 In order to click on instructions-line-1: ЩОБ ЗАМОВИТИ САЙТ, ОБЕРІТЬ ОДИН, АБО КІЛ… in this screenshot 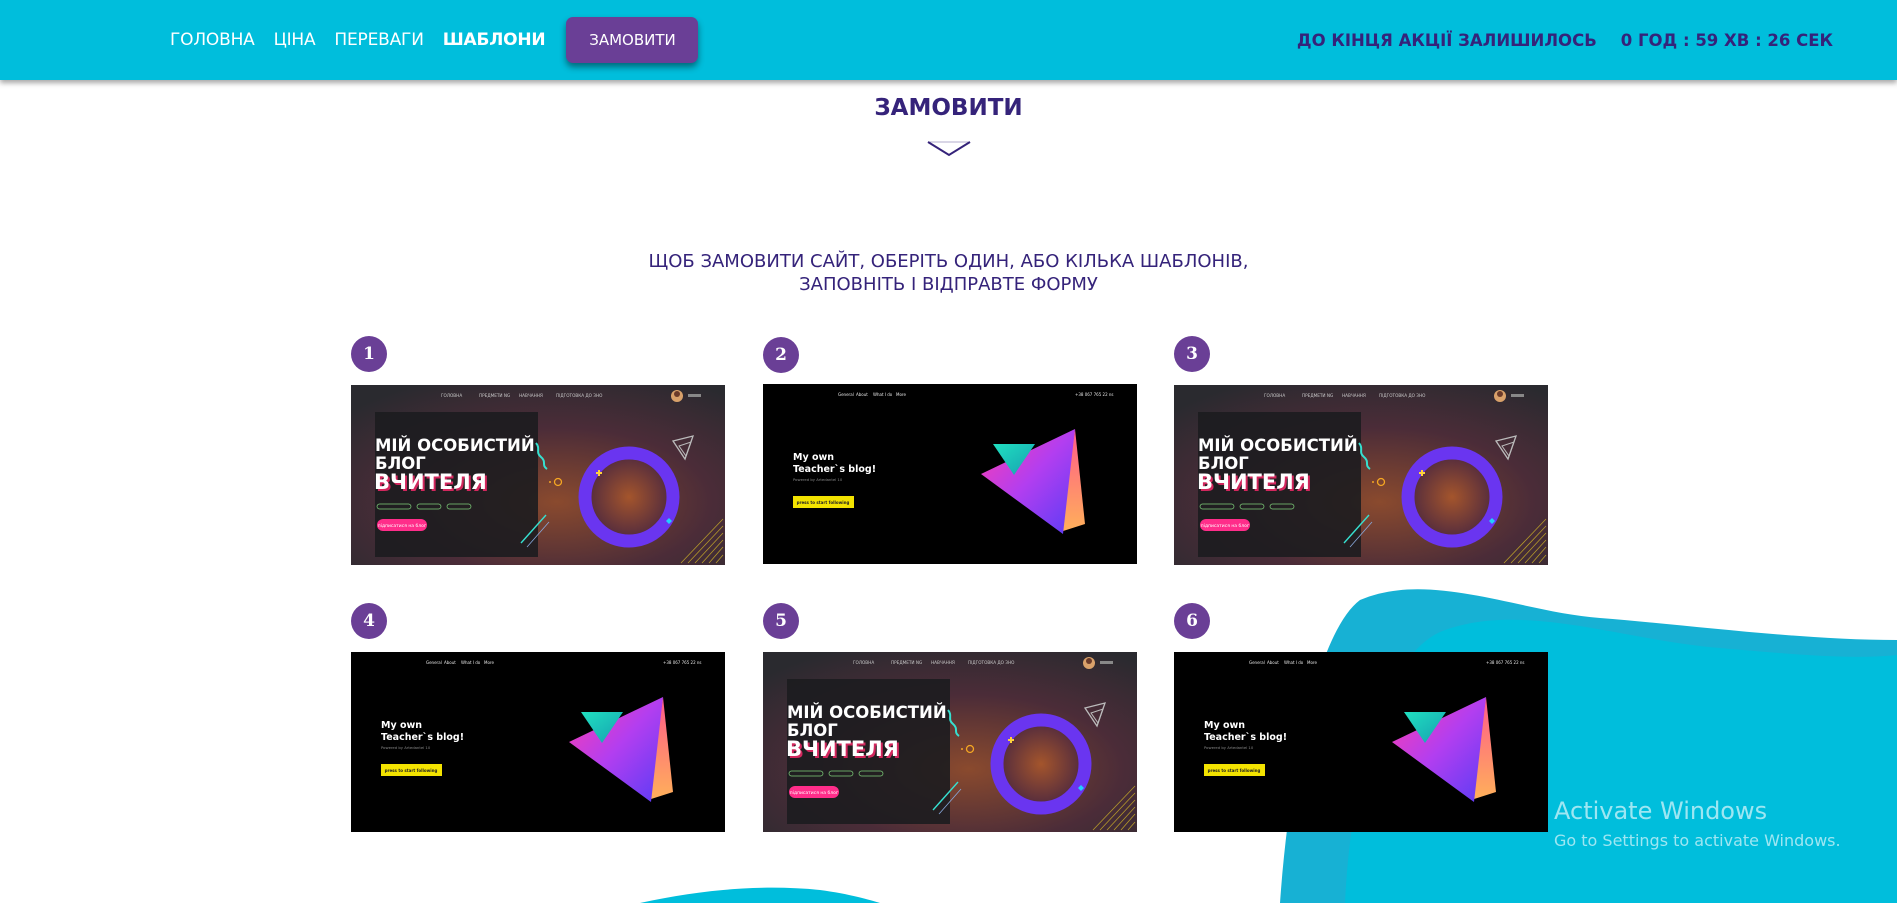, I will do `click(948, 261)`.